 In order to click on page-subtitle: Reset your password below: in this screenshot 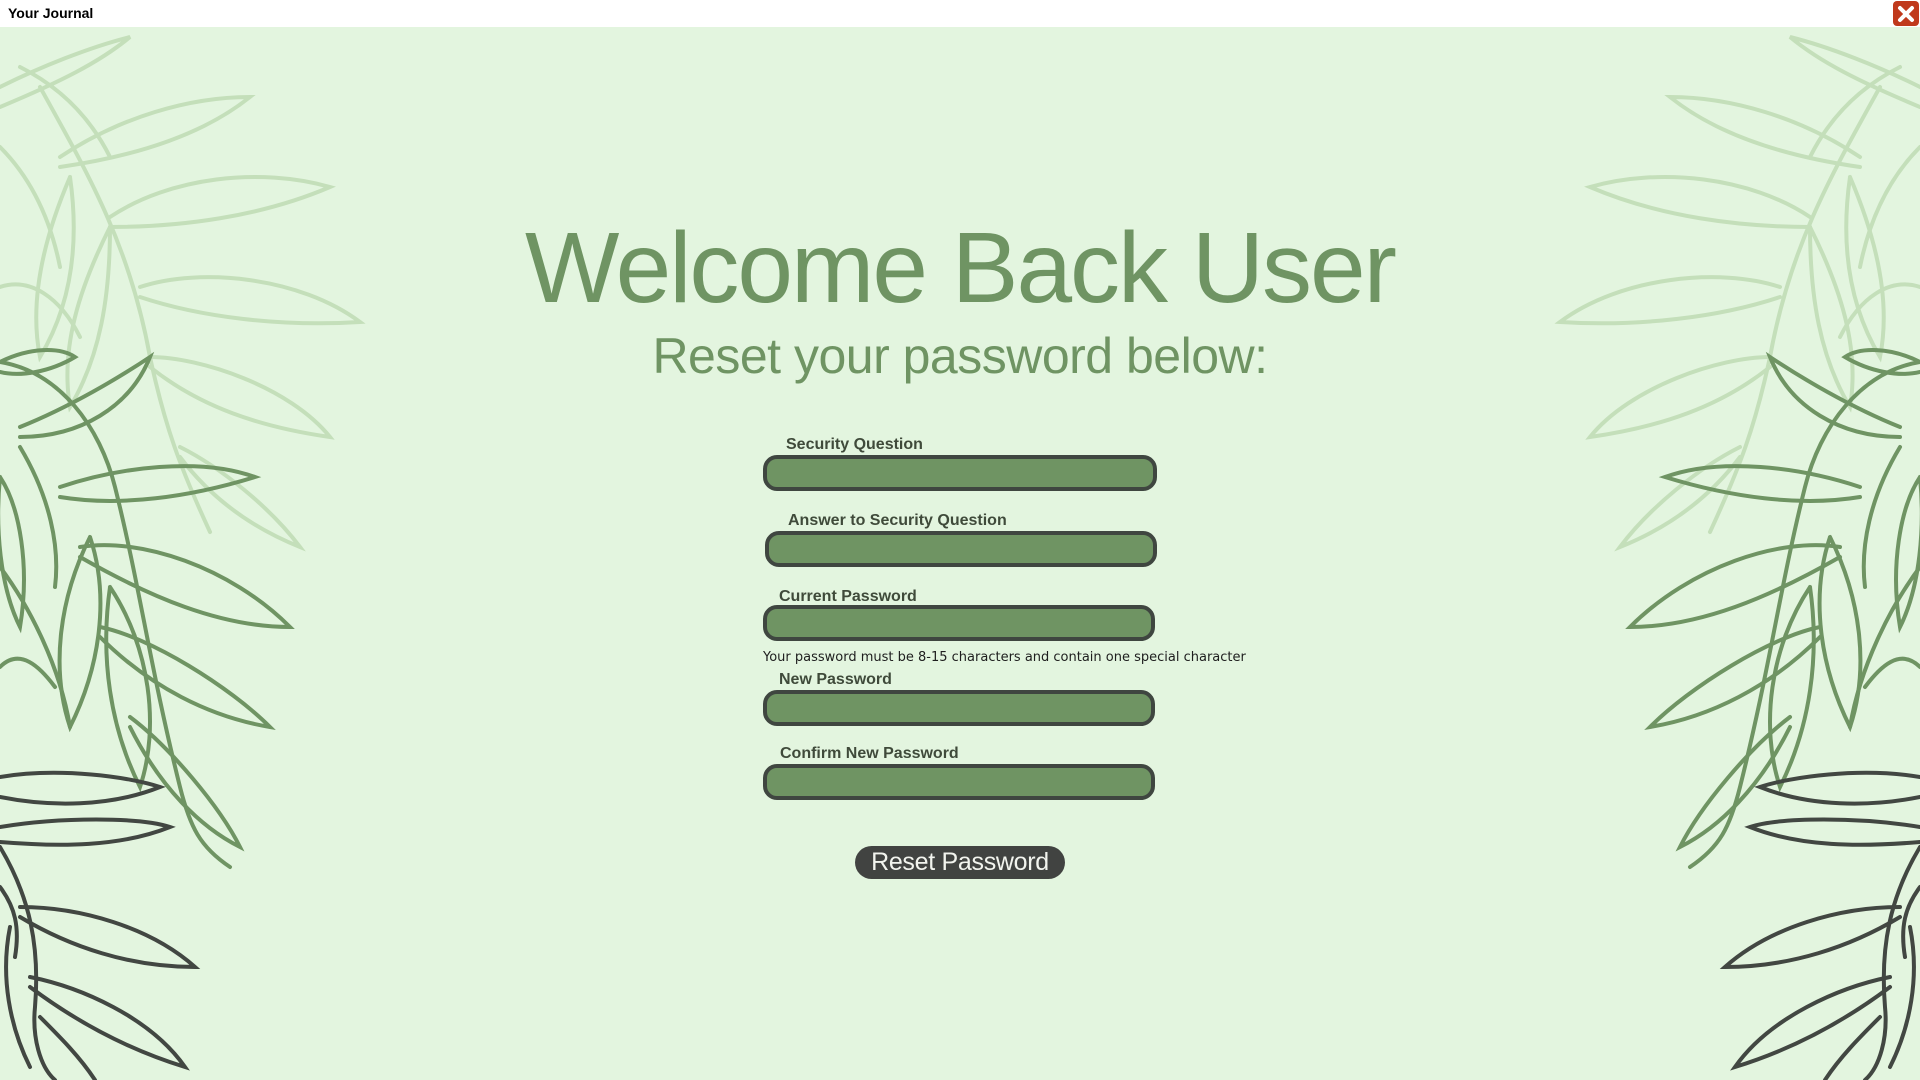, I will do `click(960, 356)`.